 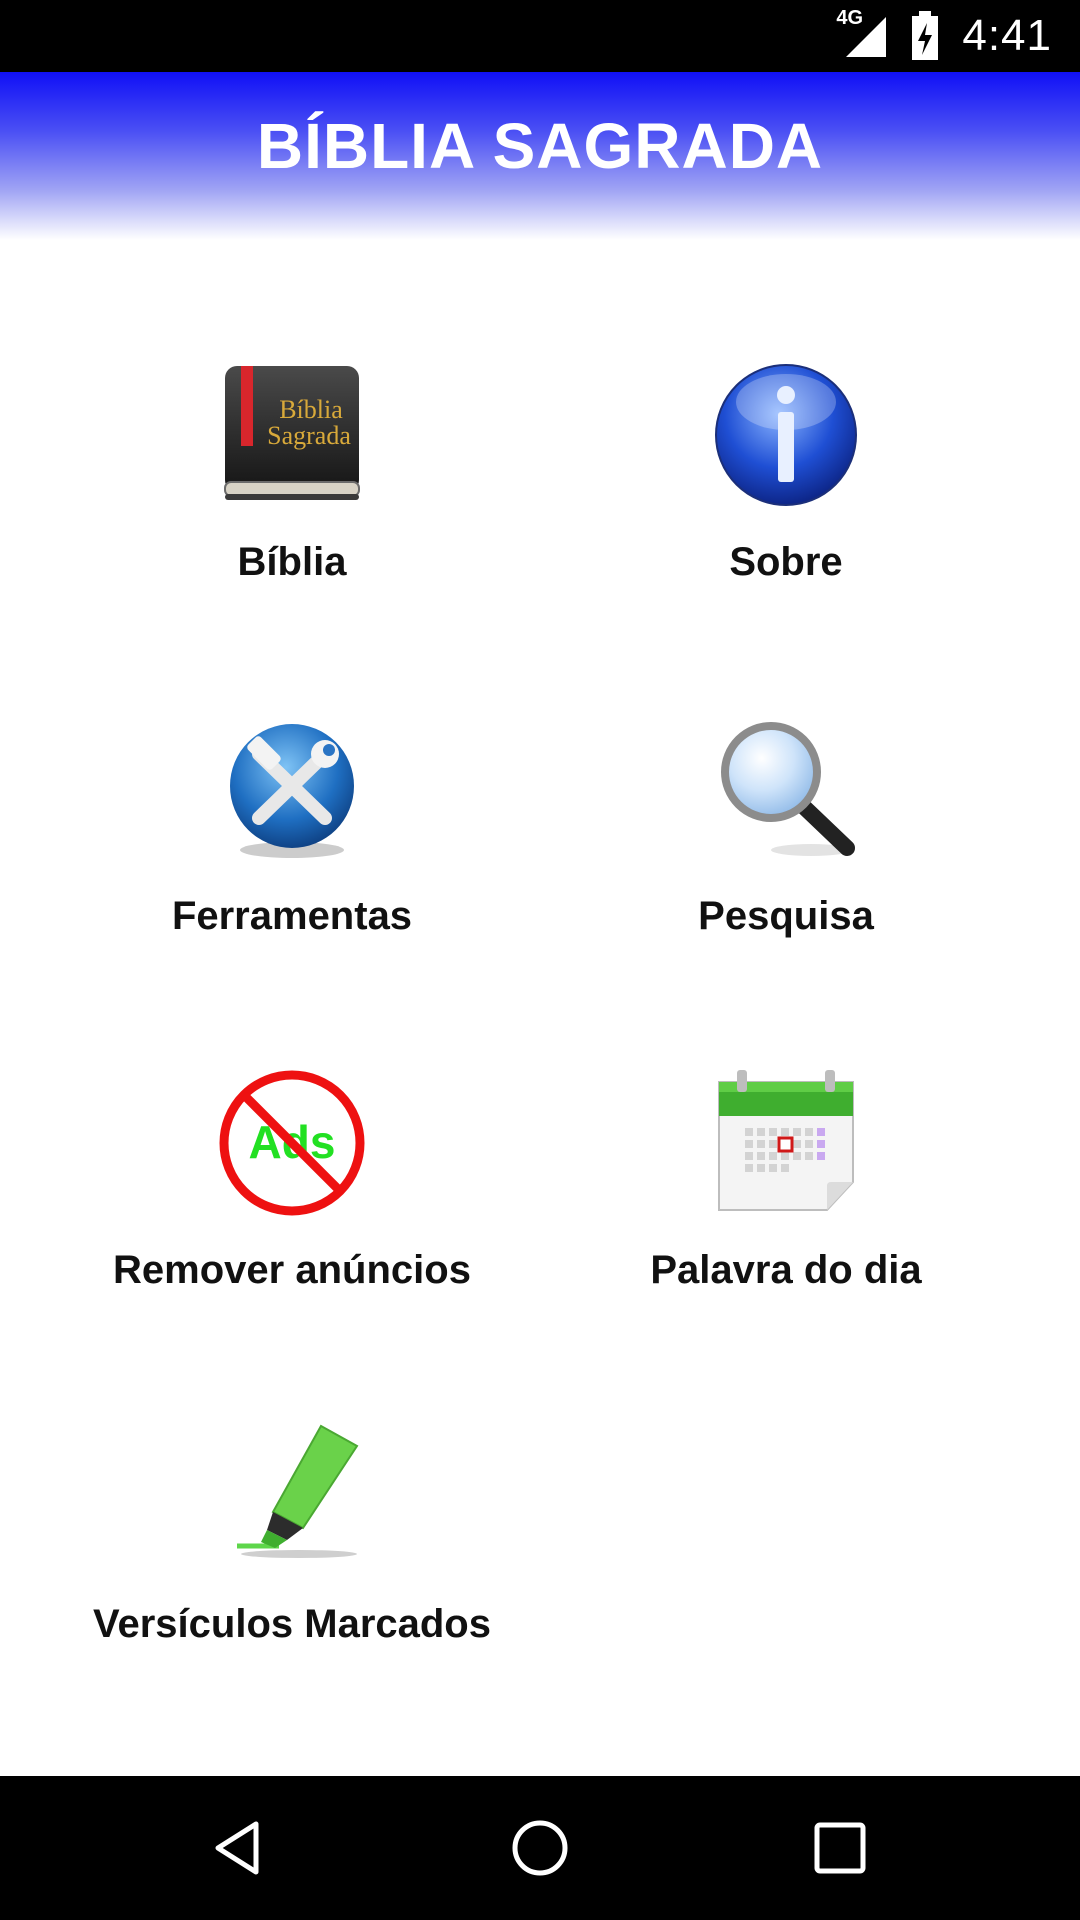 I want to click on menu-label: Sobre, so click(x=786, y=562).